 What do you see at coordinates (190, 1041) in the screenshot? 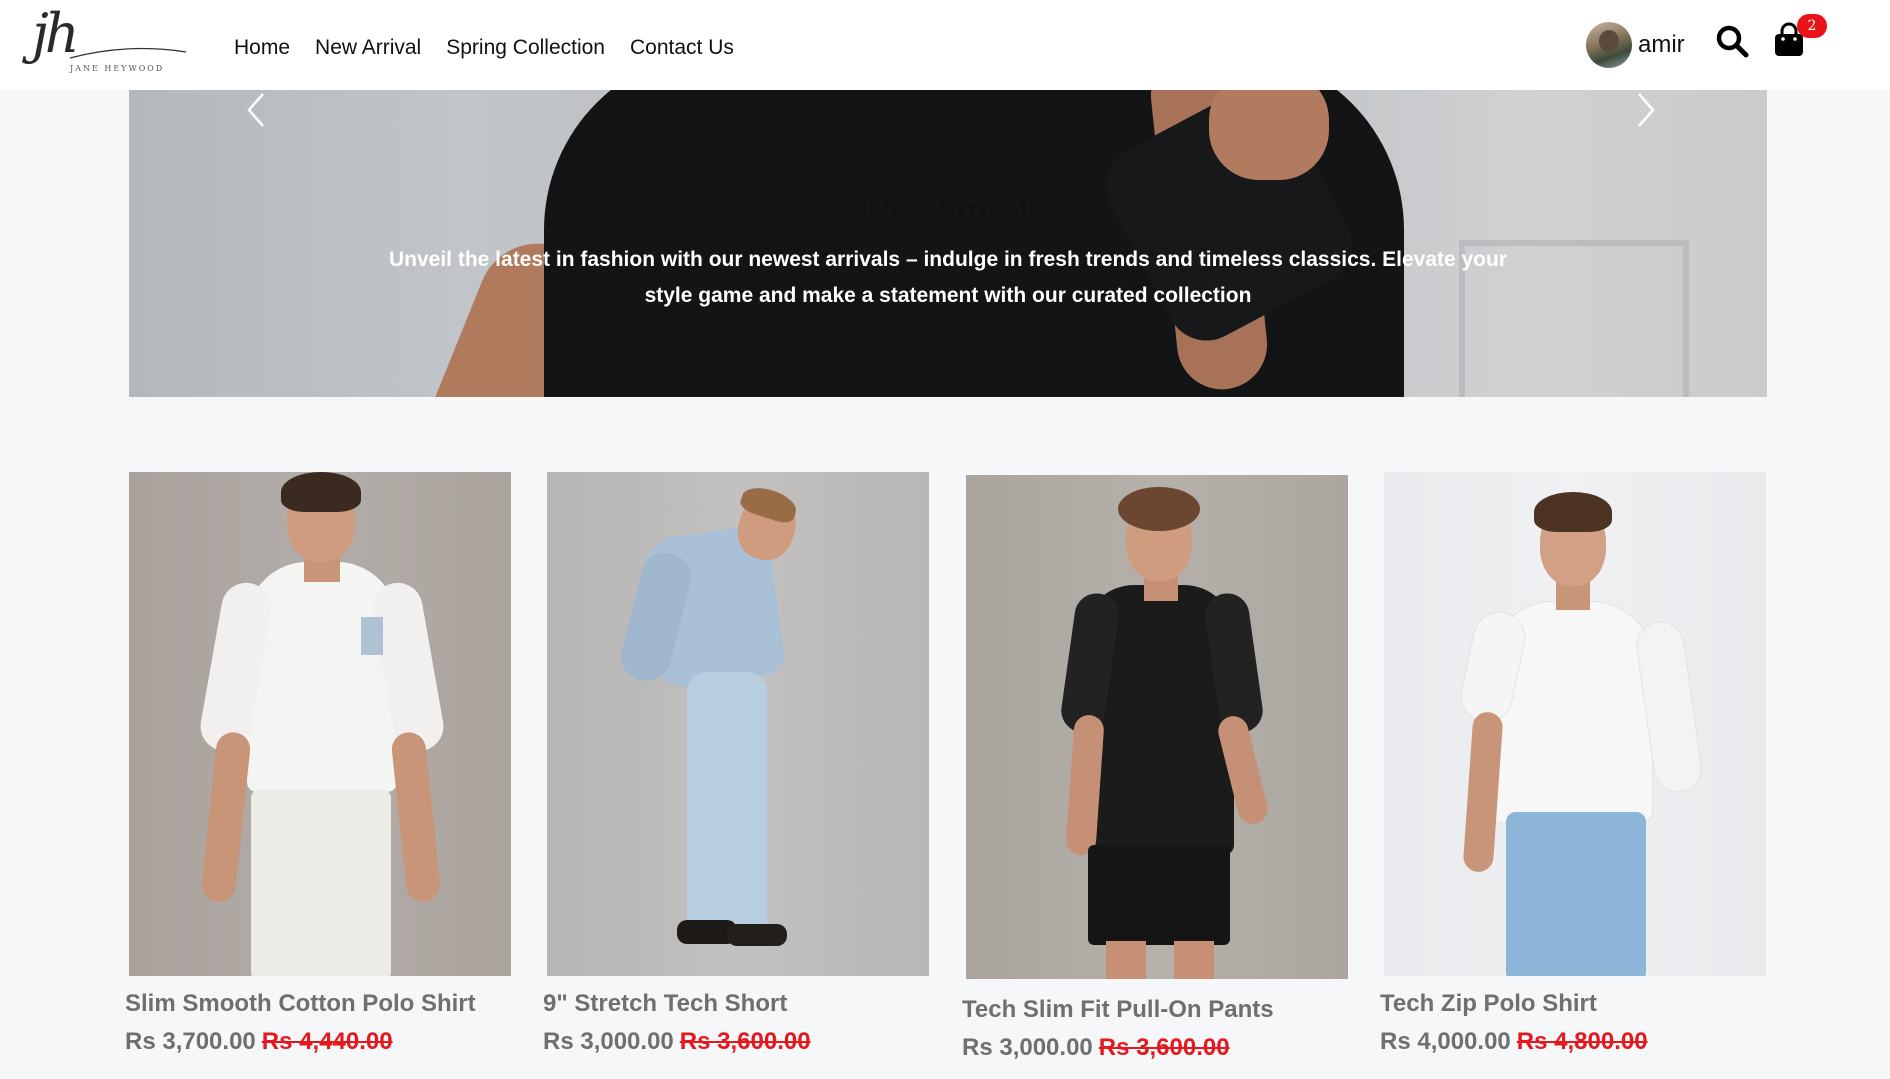
I see `current-price: Rs 3,700.00` at bounding box center [190, 1041].